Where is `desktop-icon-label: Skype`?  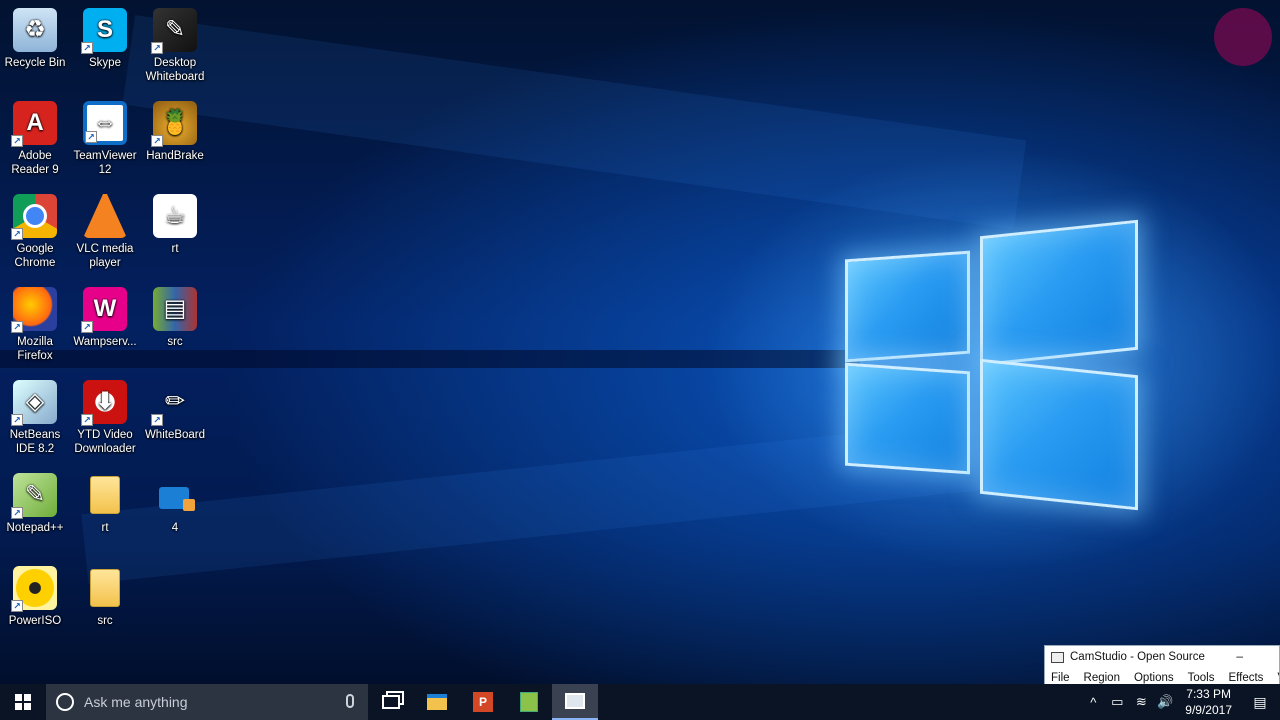
desktop-icon-label: Skype is located at coordinates (105, 63).